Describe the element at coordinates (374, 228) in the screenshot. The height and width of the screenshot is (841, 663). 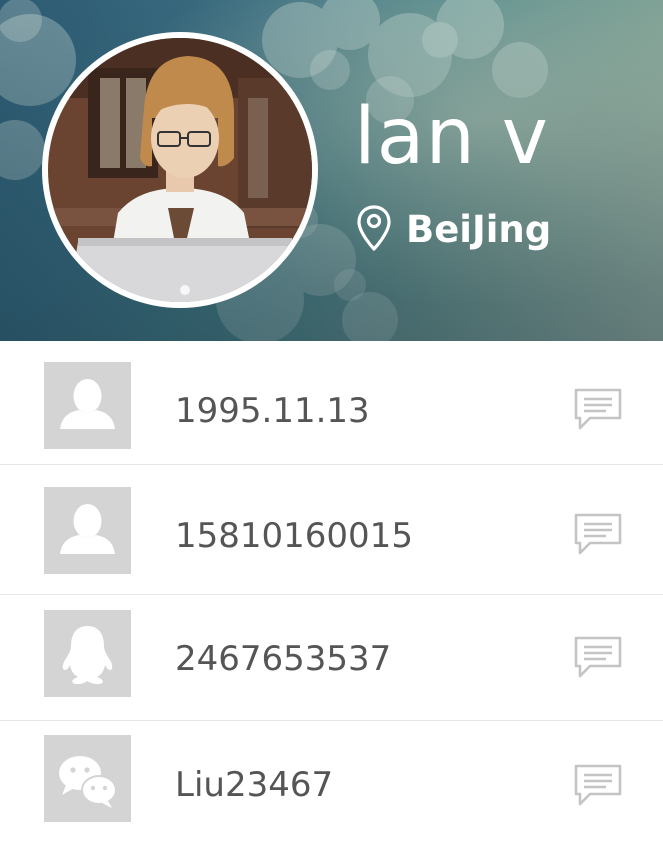
I see `map-pin-icon` at that location.